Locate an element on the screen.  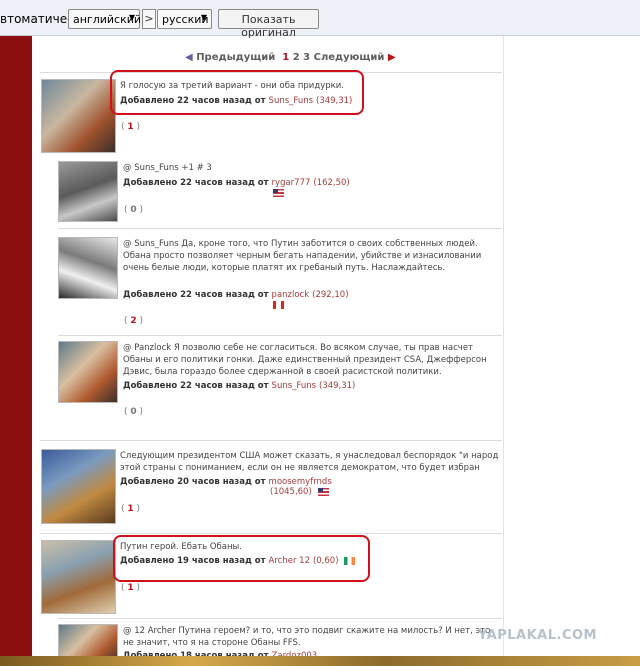
comment-username: rygar777 is located at coordinates (291, 183).